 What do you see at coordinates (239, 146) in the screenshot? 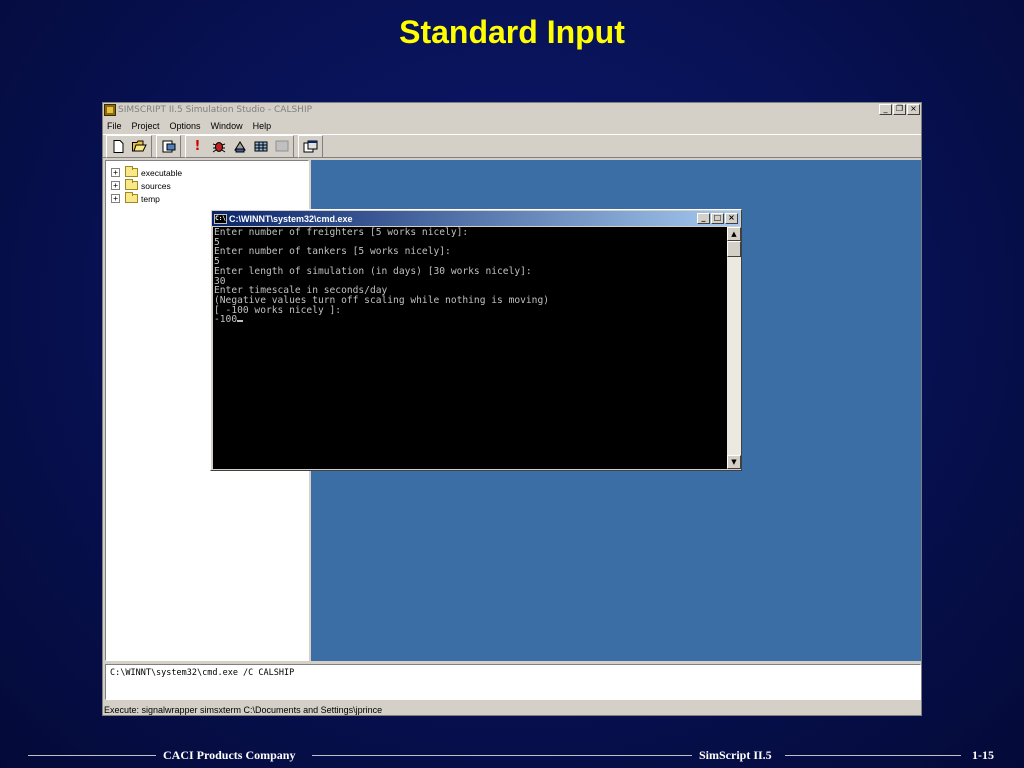
I see `build-icon` at bounding box center [239, 146].